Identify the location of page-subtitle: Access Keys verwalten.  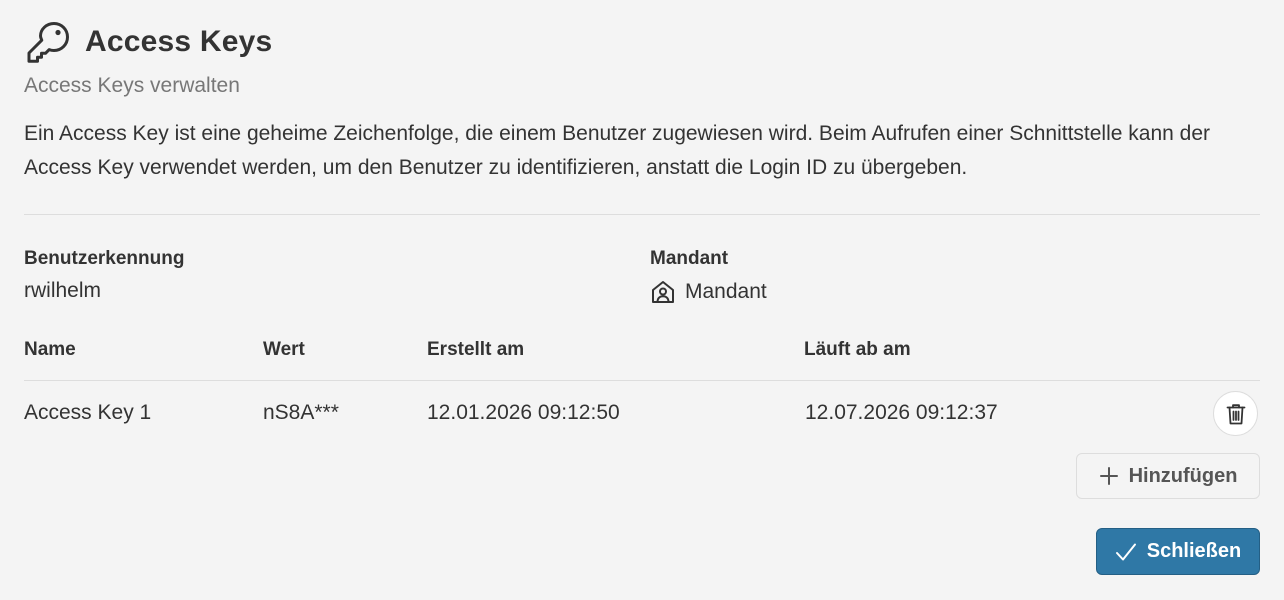
(132, 85).